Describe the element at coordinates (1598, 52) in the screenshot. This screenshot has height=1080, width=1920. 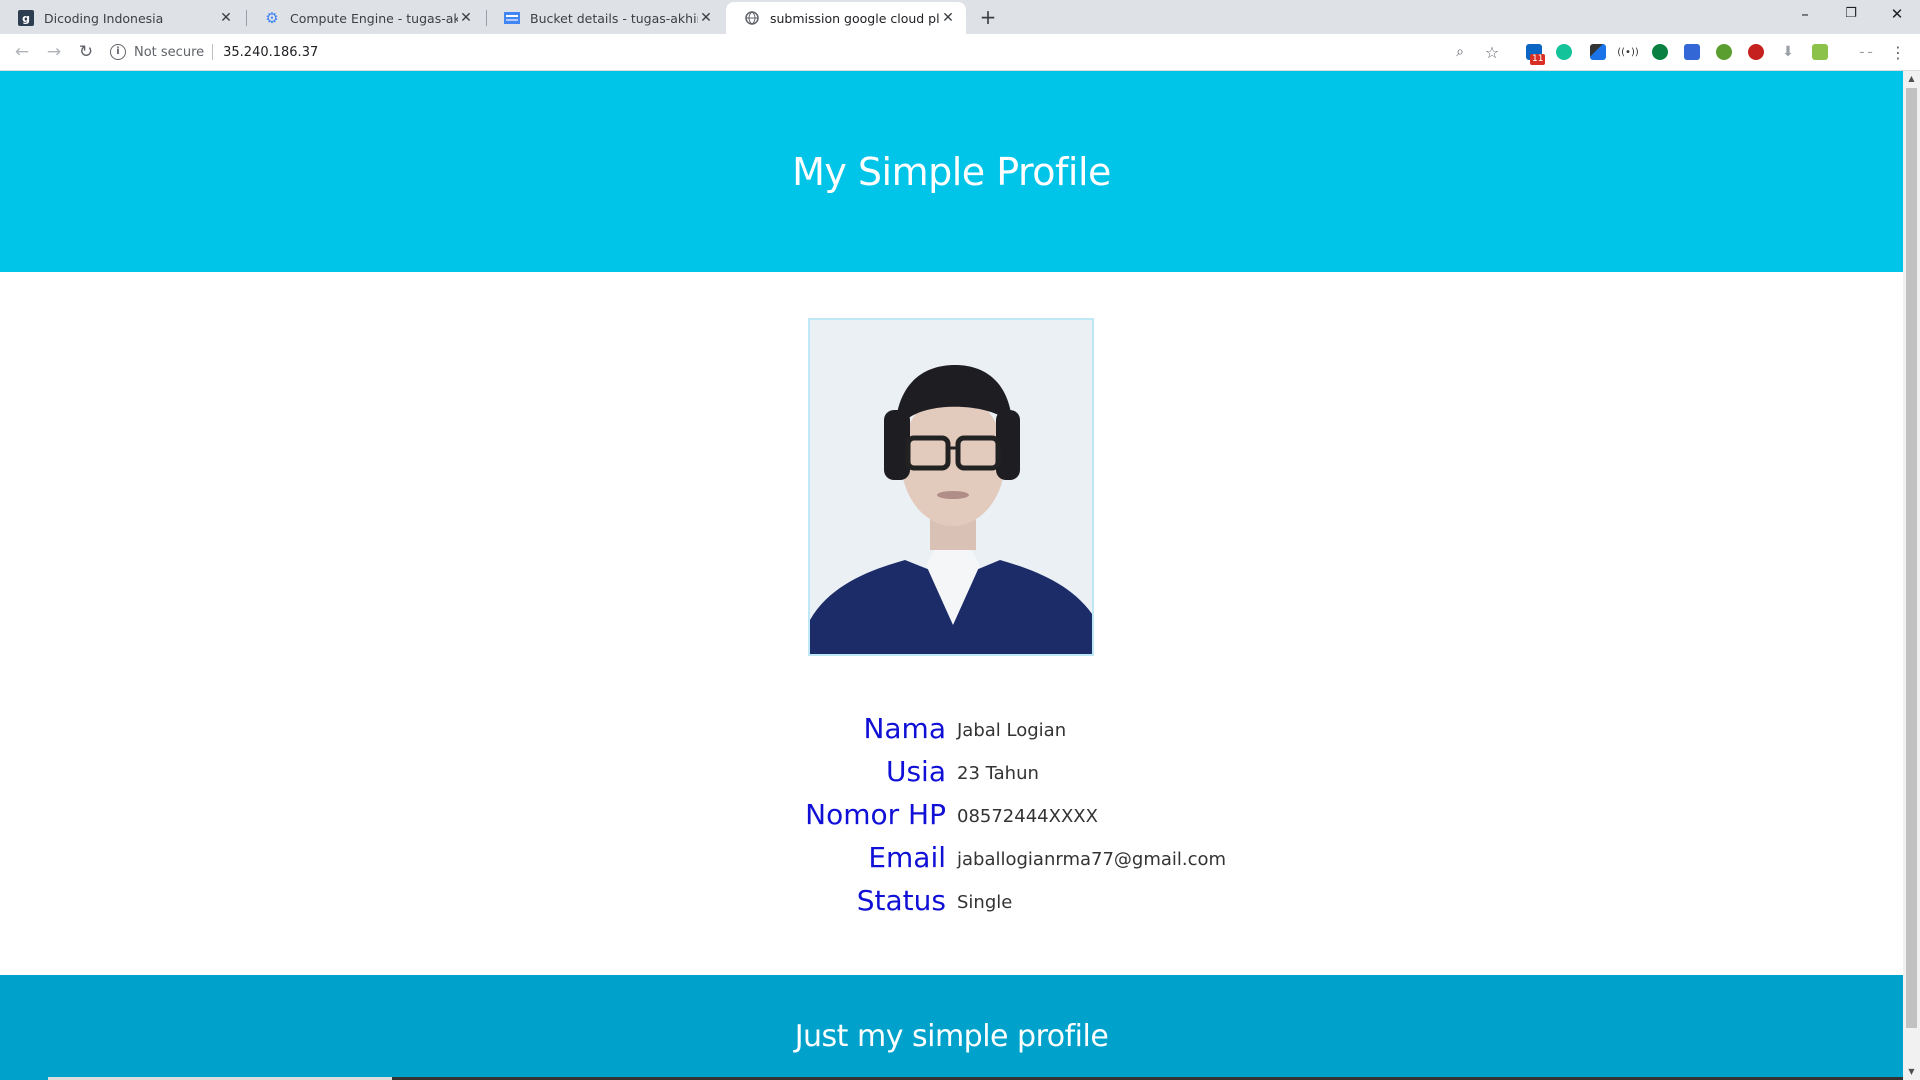
I see `pen-extension-icon` at that location.